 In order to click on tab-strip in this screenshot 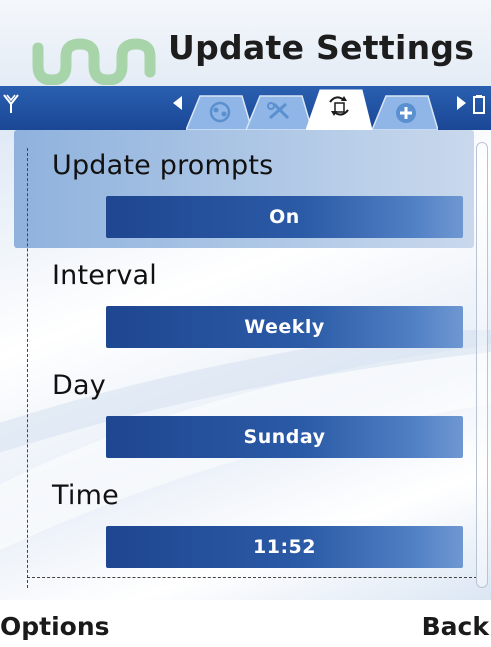, I will do `click(245, 108)`.